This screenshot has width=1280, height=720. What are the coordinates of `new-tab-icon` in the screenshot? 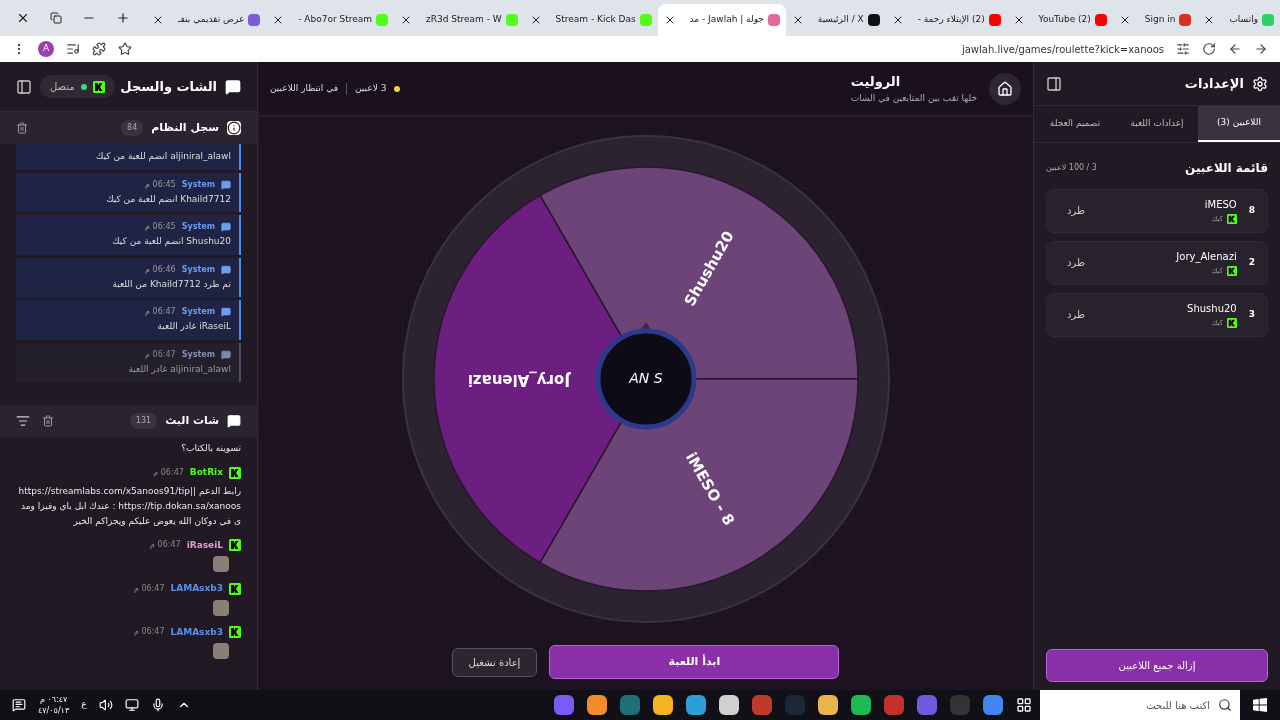 It's located at (123, 18).